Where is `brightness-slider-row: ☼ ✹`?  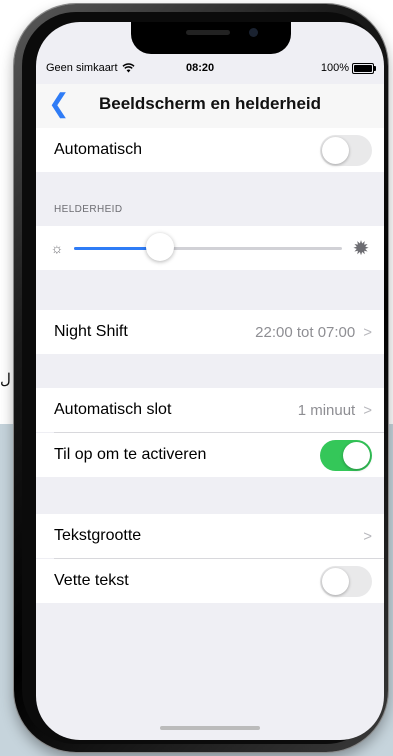
brightness-slider-row: ☼ ✹ is located at coordinates (210, 248).